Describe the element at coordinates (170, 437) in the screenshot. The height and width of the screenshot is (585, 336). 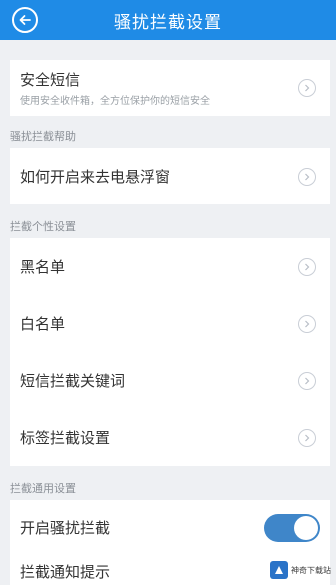
I see `list-item-tag-settings: 标签拦截设置` at that location.